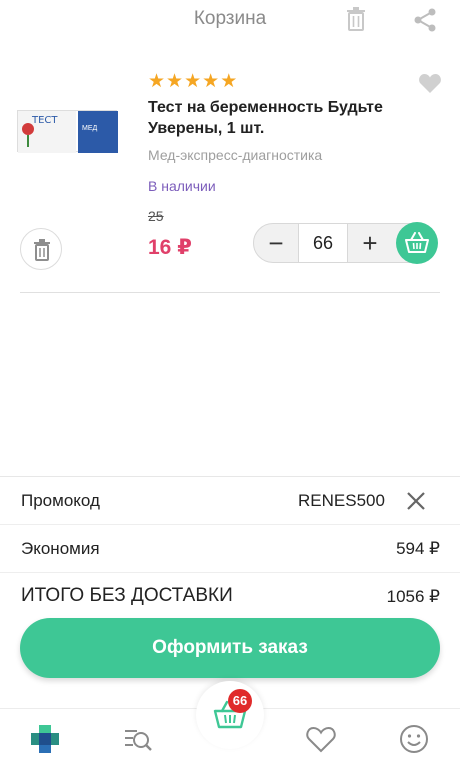 This screenshot has height=770, width=460. I want to click on rose-stem, so click(28, 141).